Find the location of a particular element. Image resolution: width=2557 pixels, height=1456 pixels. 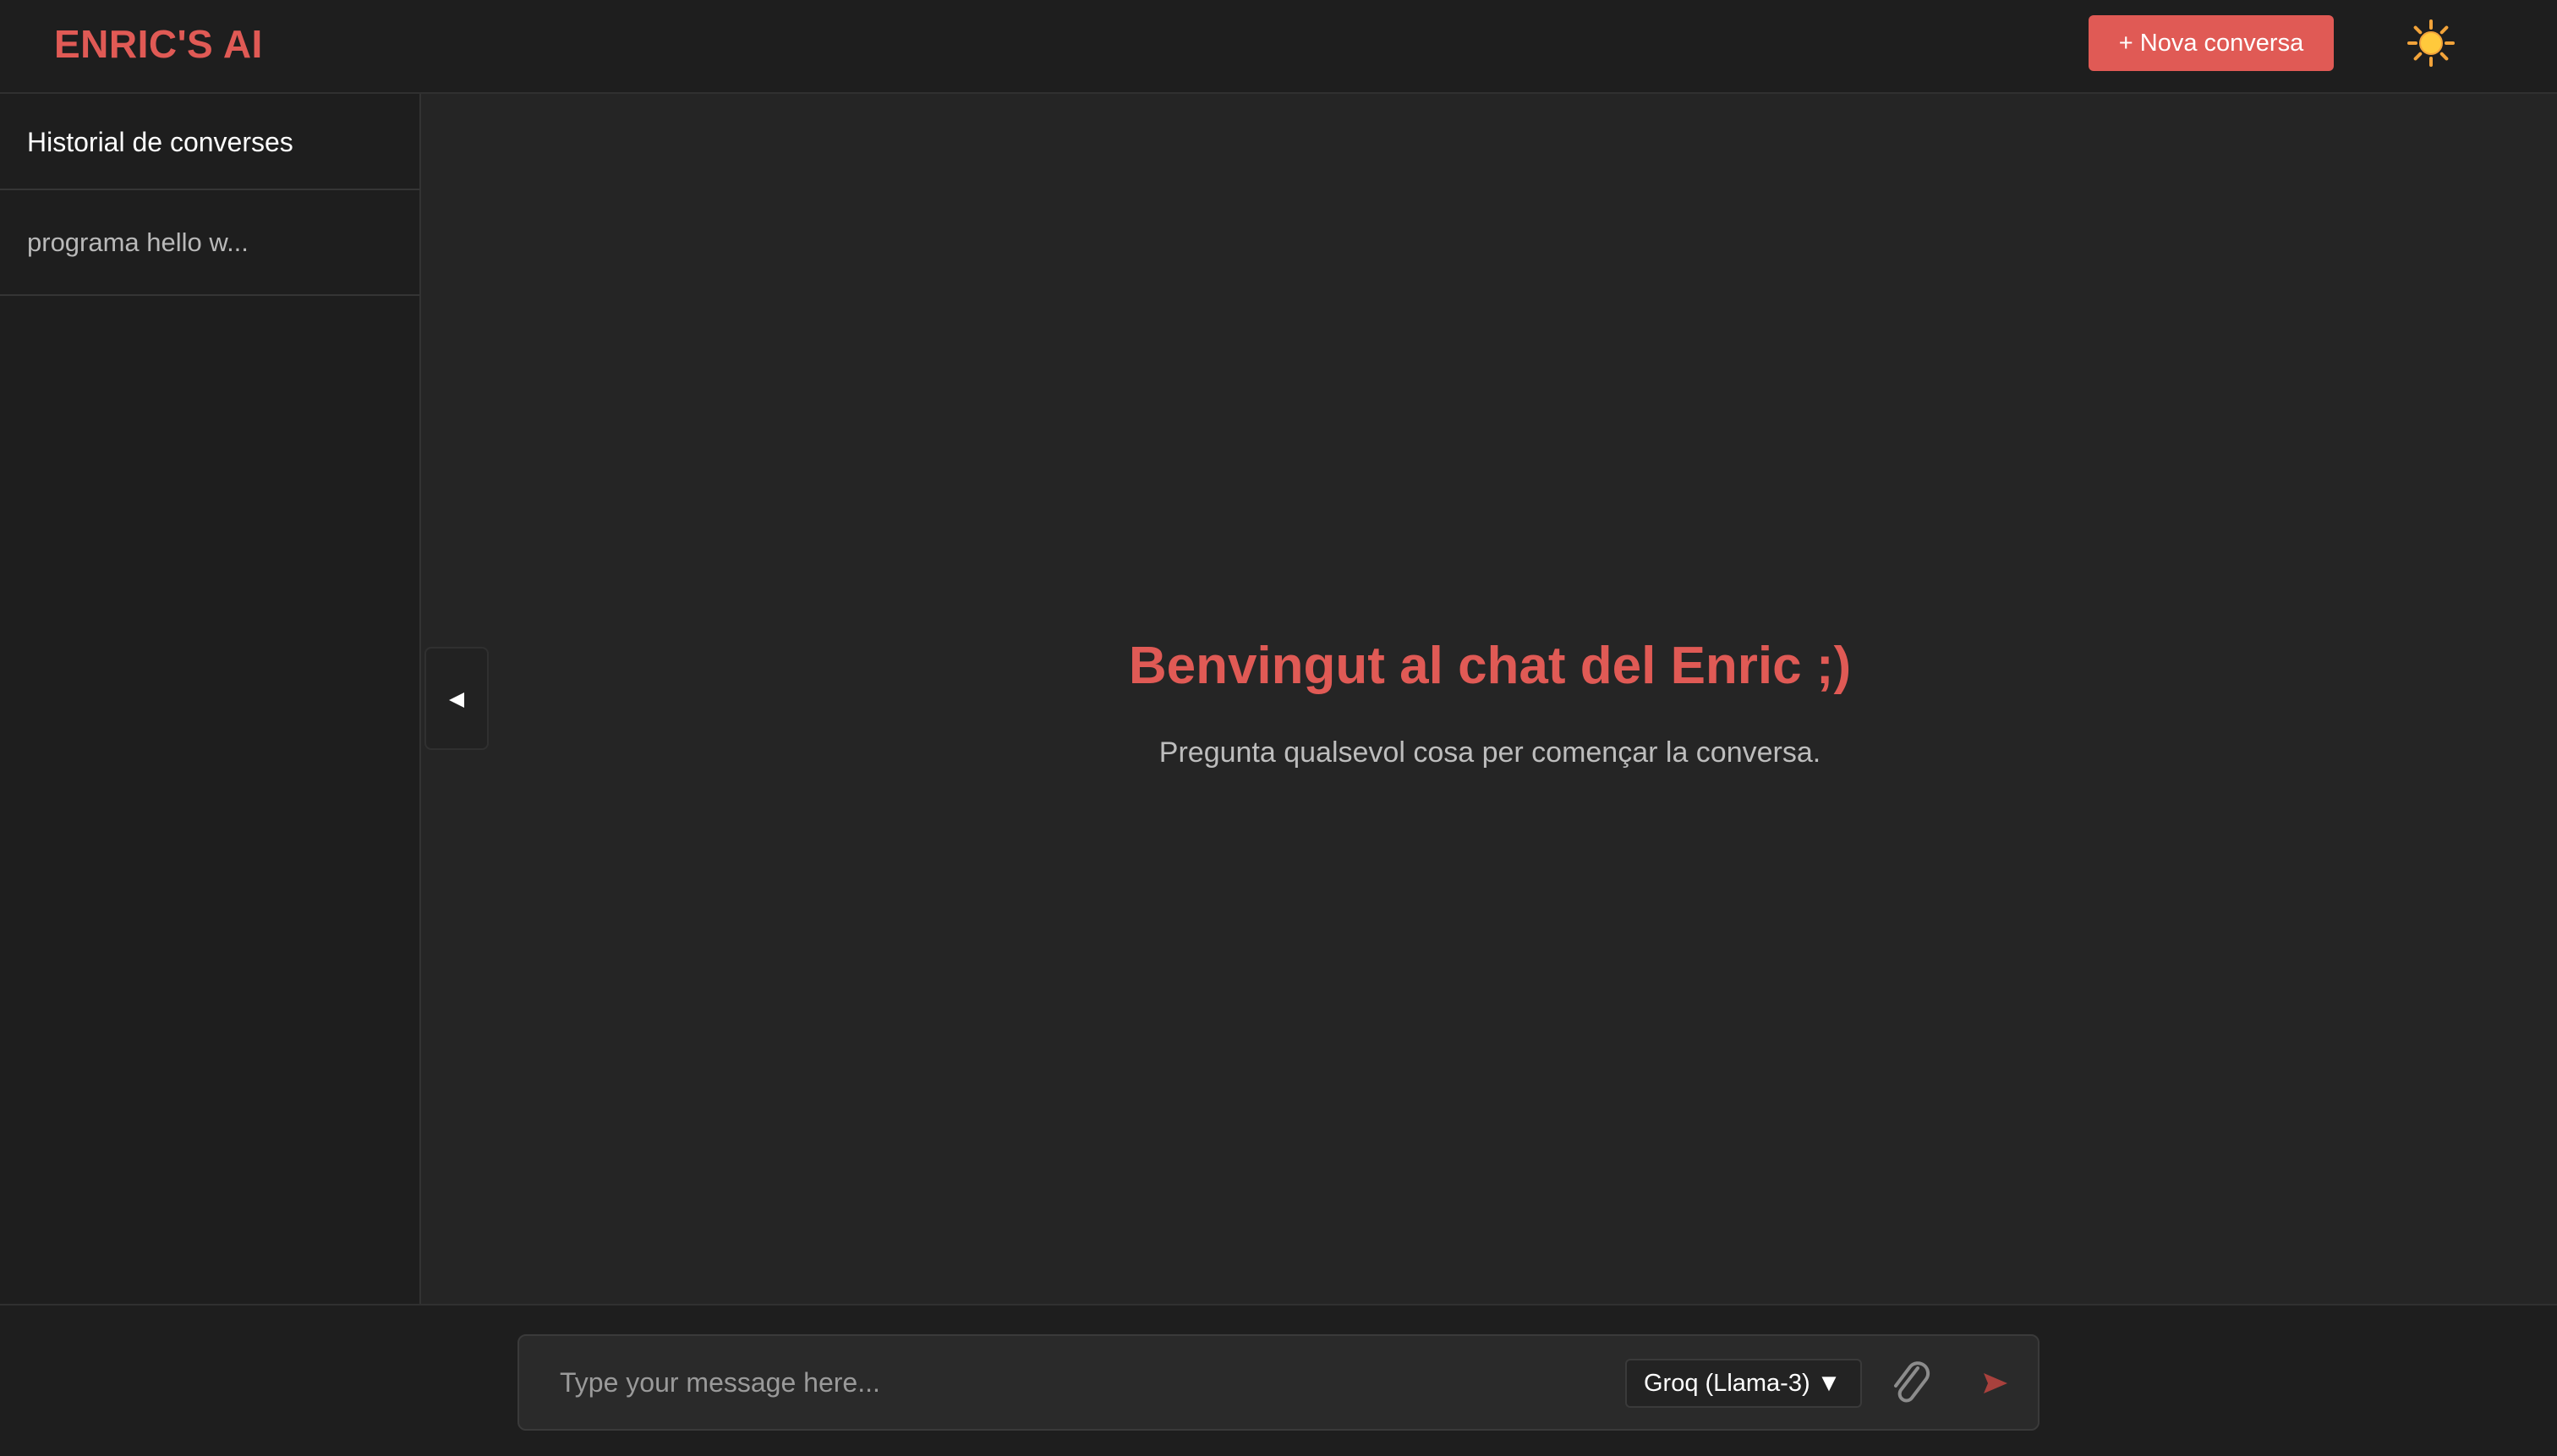

composer-footer: Groq (Llama-3) ▼ is located at coordinates (1278, 1380).